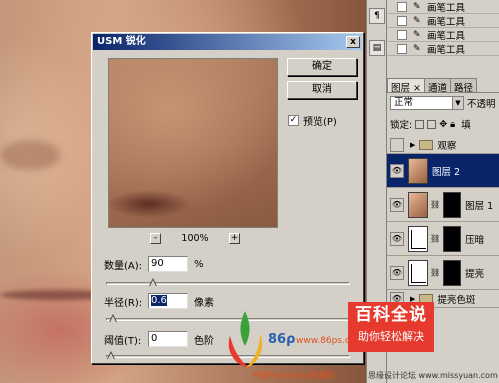 Image resolution: width=499 pixels, height=383 pixels. What do you see at coordinates (204, 303) in the screenshot?
I see `radius-unit: 像素` at bounding box center [204, 303].